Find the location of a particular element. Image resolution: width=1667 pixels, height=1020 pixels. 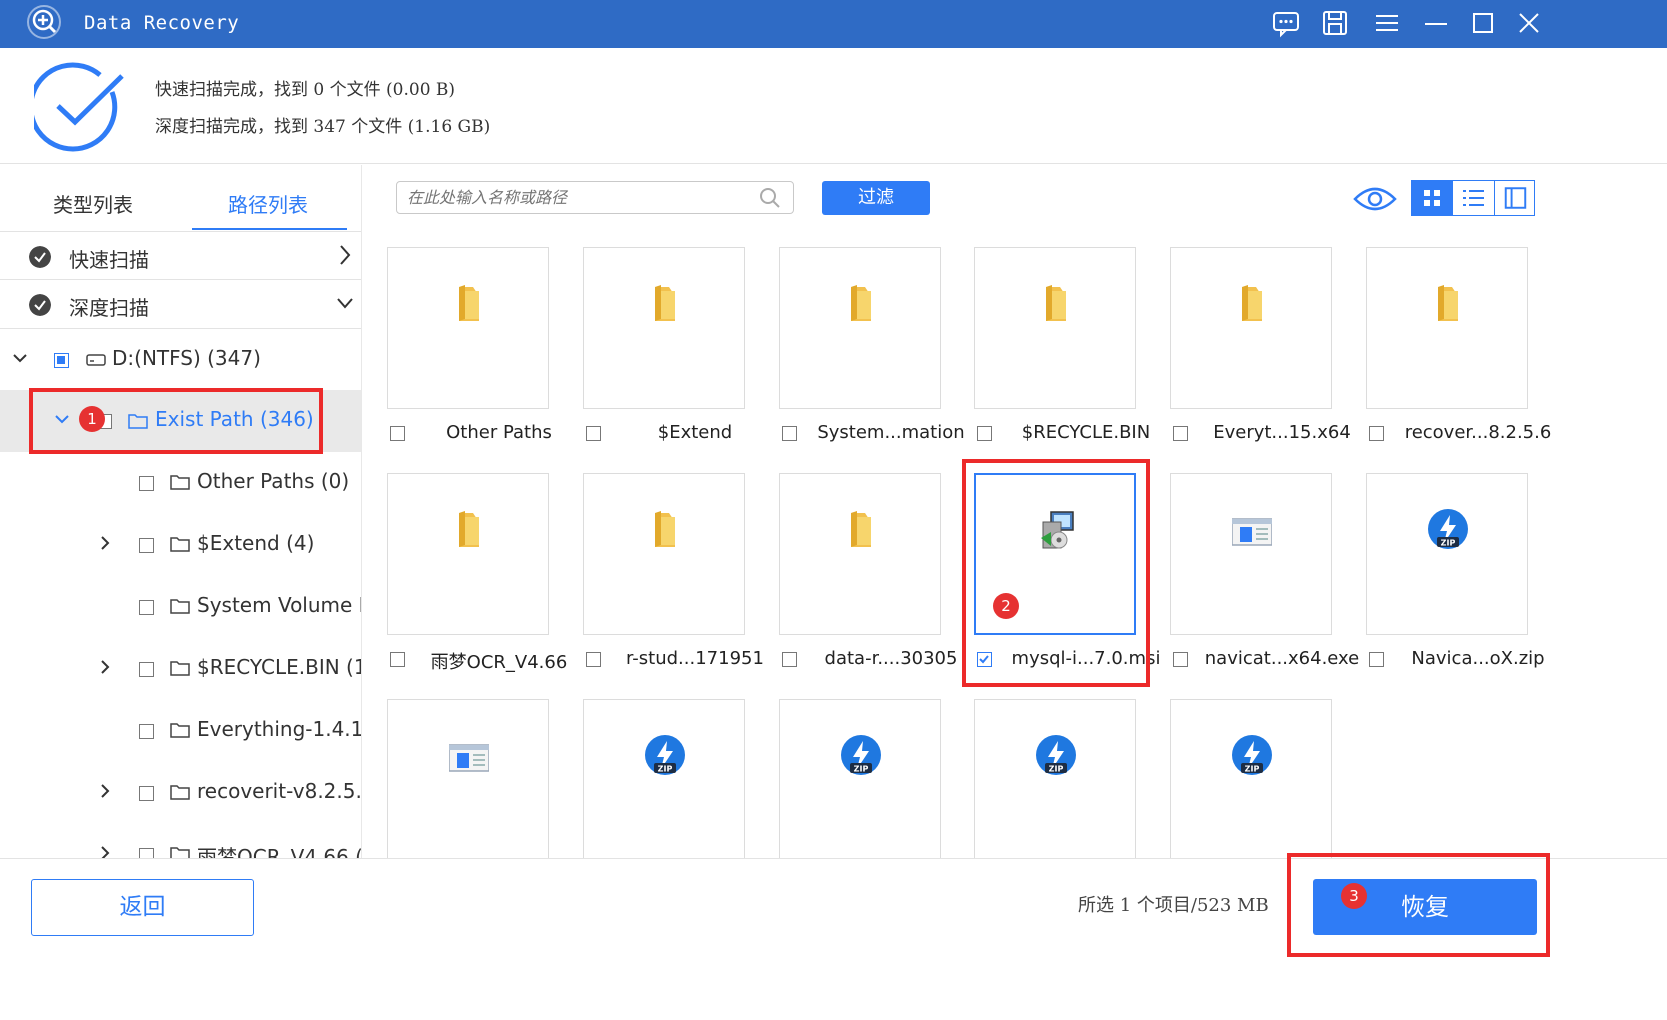

tree-item-yumeng-ocr: 雨梦OCR_V4.66 (1 is located at coordinates (181, 841).